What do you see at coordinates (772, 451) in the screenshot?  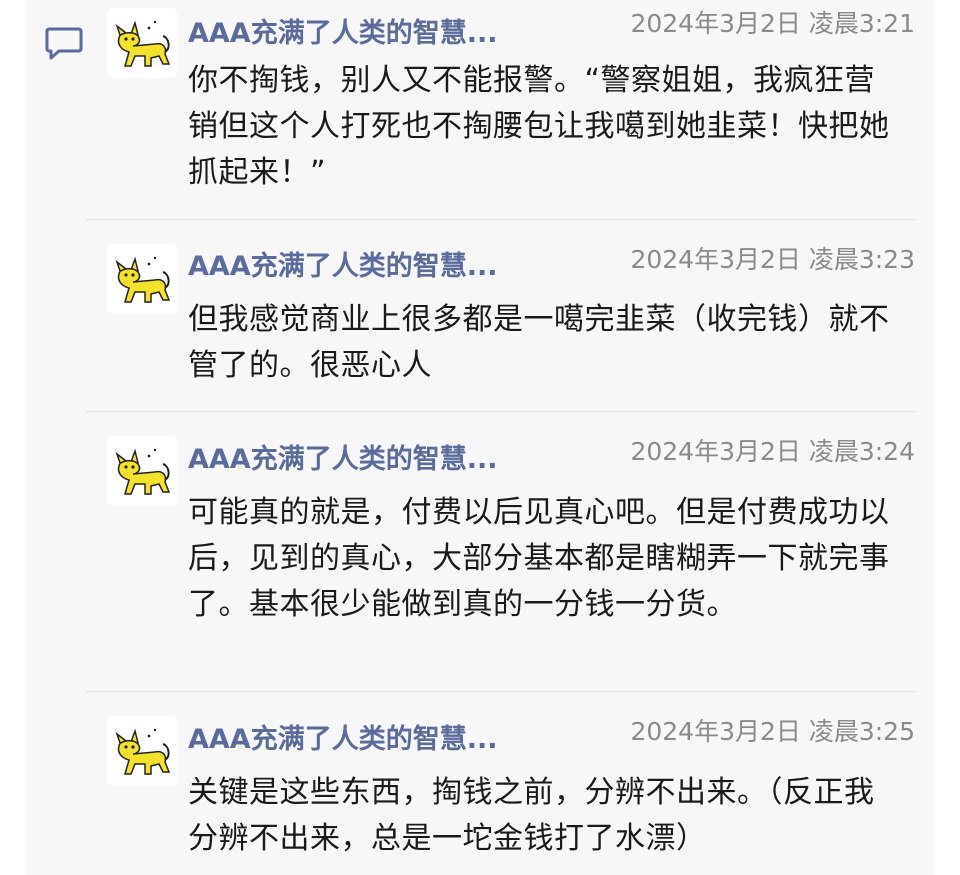 I see `comment-timestamp: 2024年3月2日 凌晨3:24` at bounding box center [772, 451].